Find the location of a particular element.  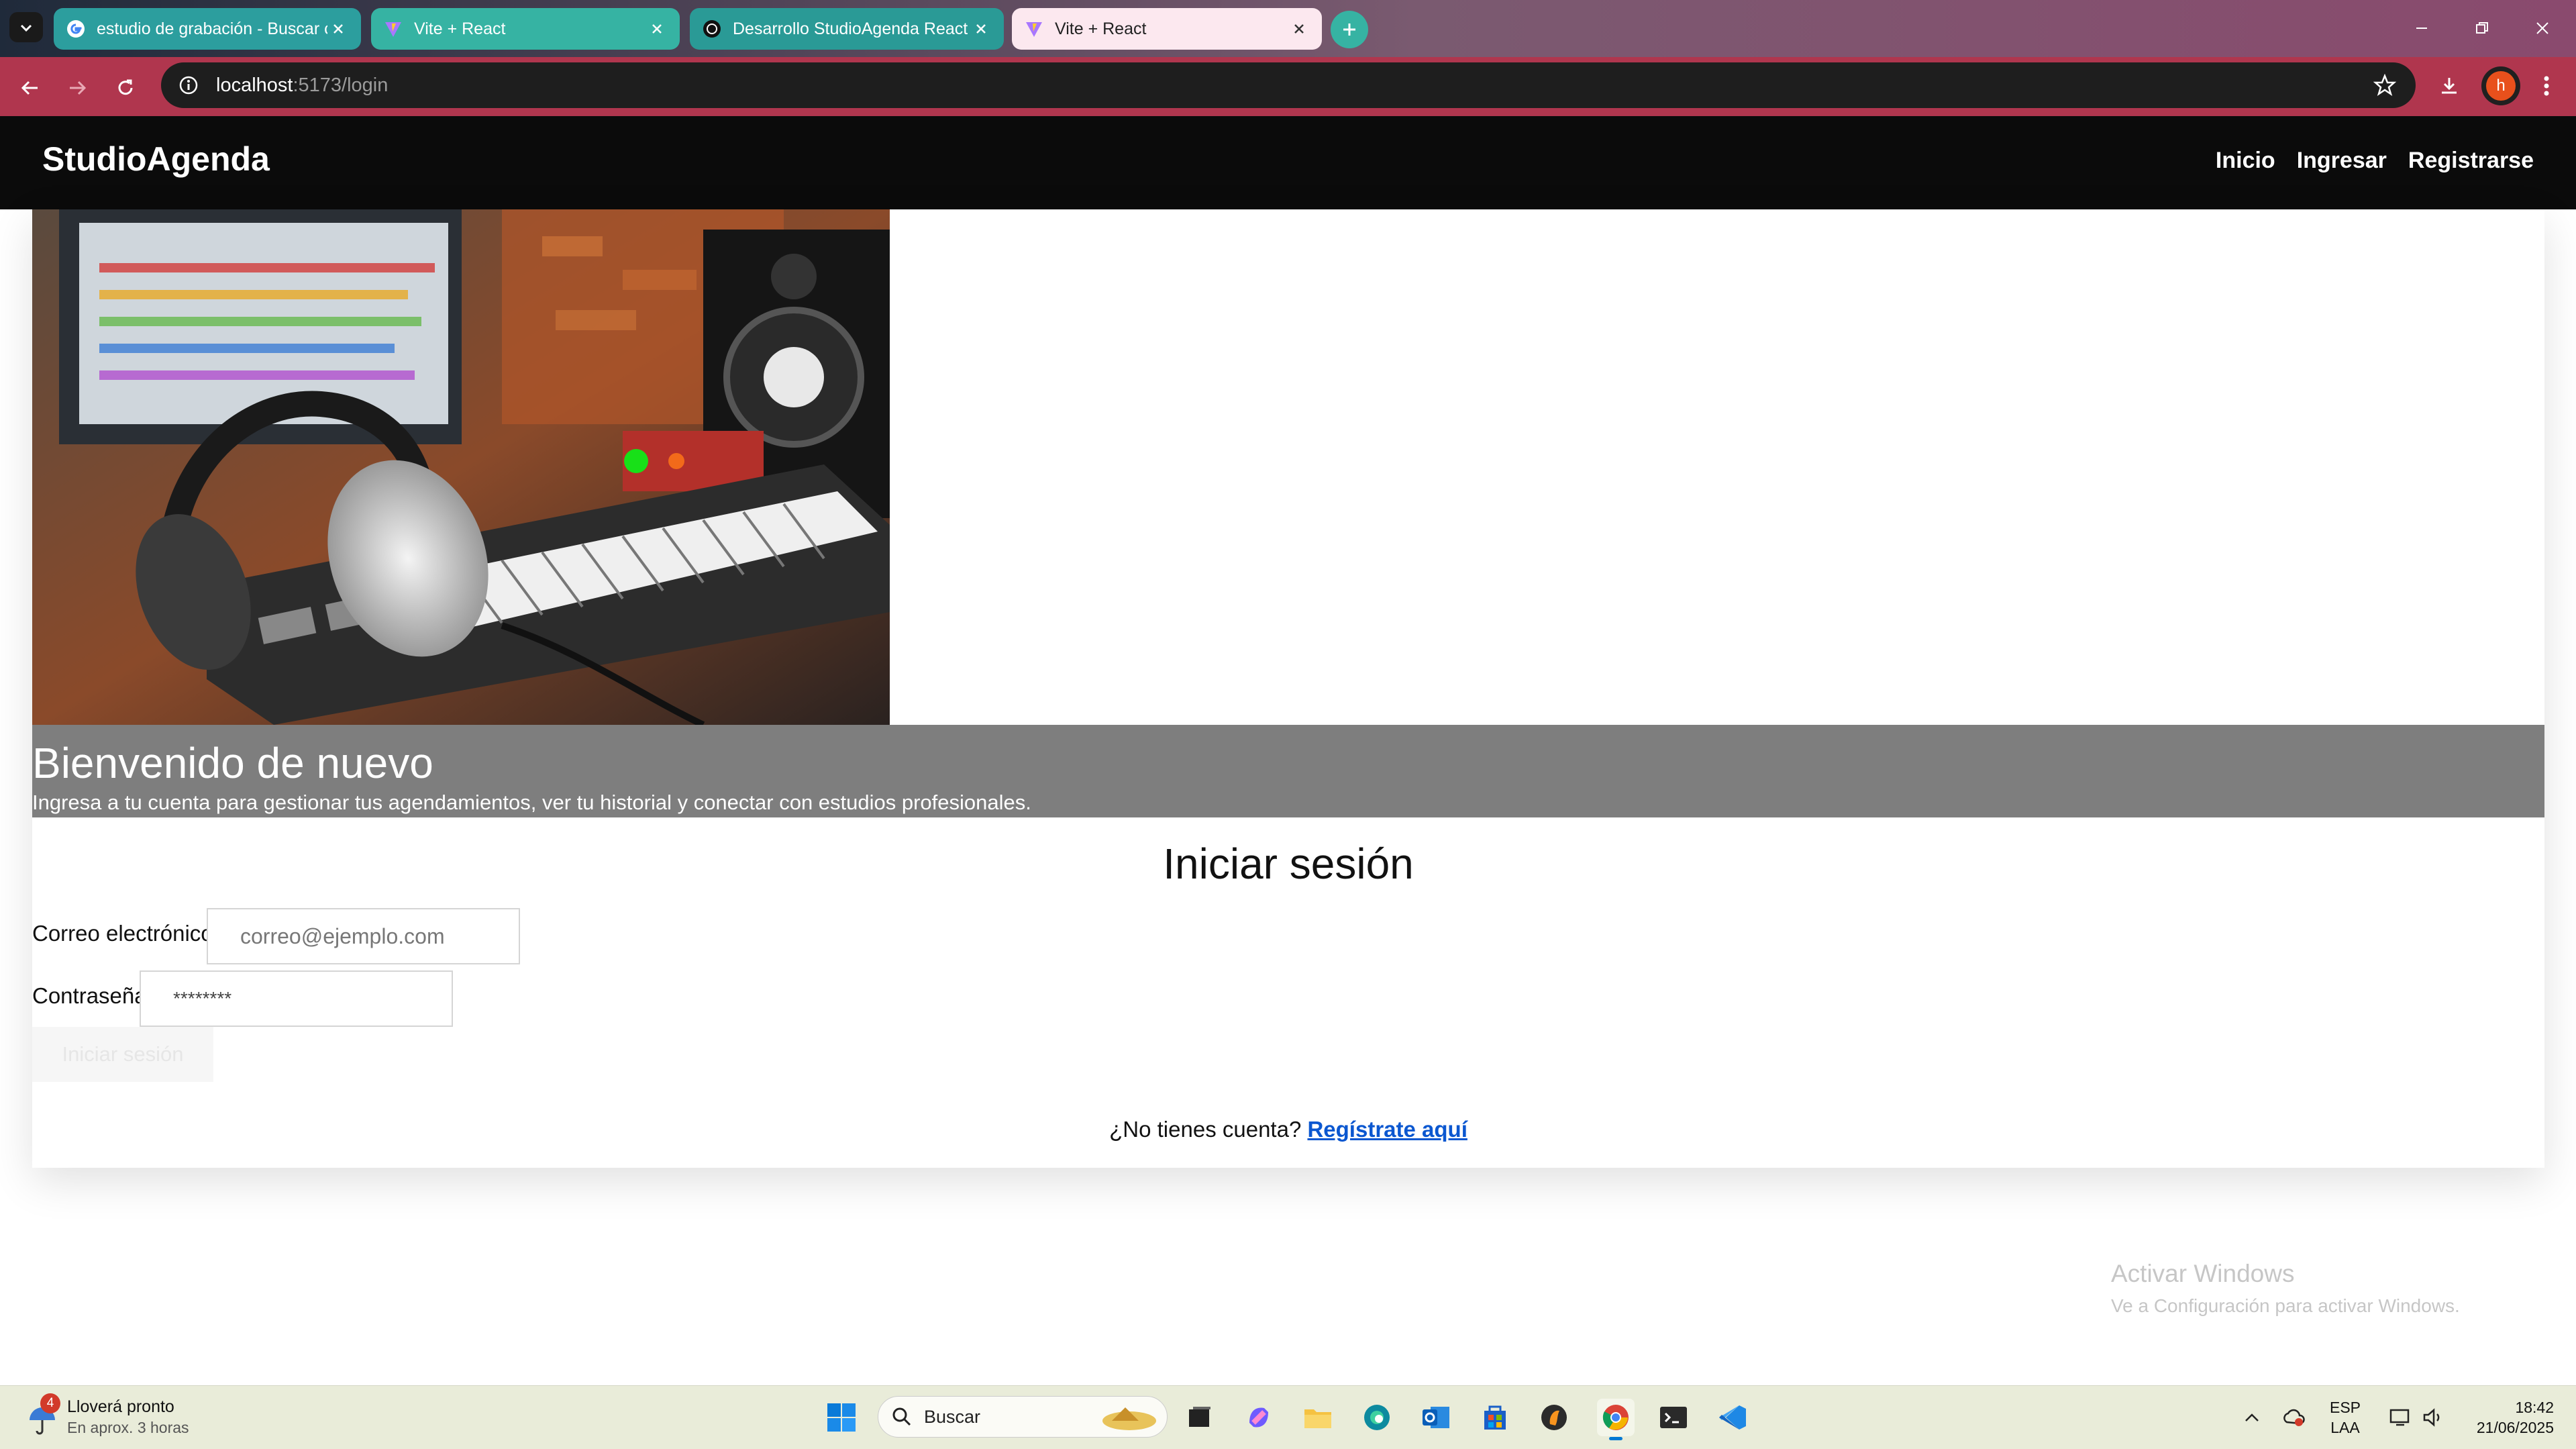

search-highlight-icon is located at coordinates (1129, 1418).